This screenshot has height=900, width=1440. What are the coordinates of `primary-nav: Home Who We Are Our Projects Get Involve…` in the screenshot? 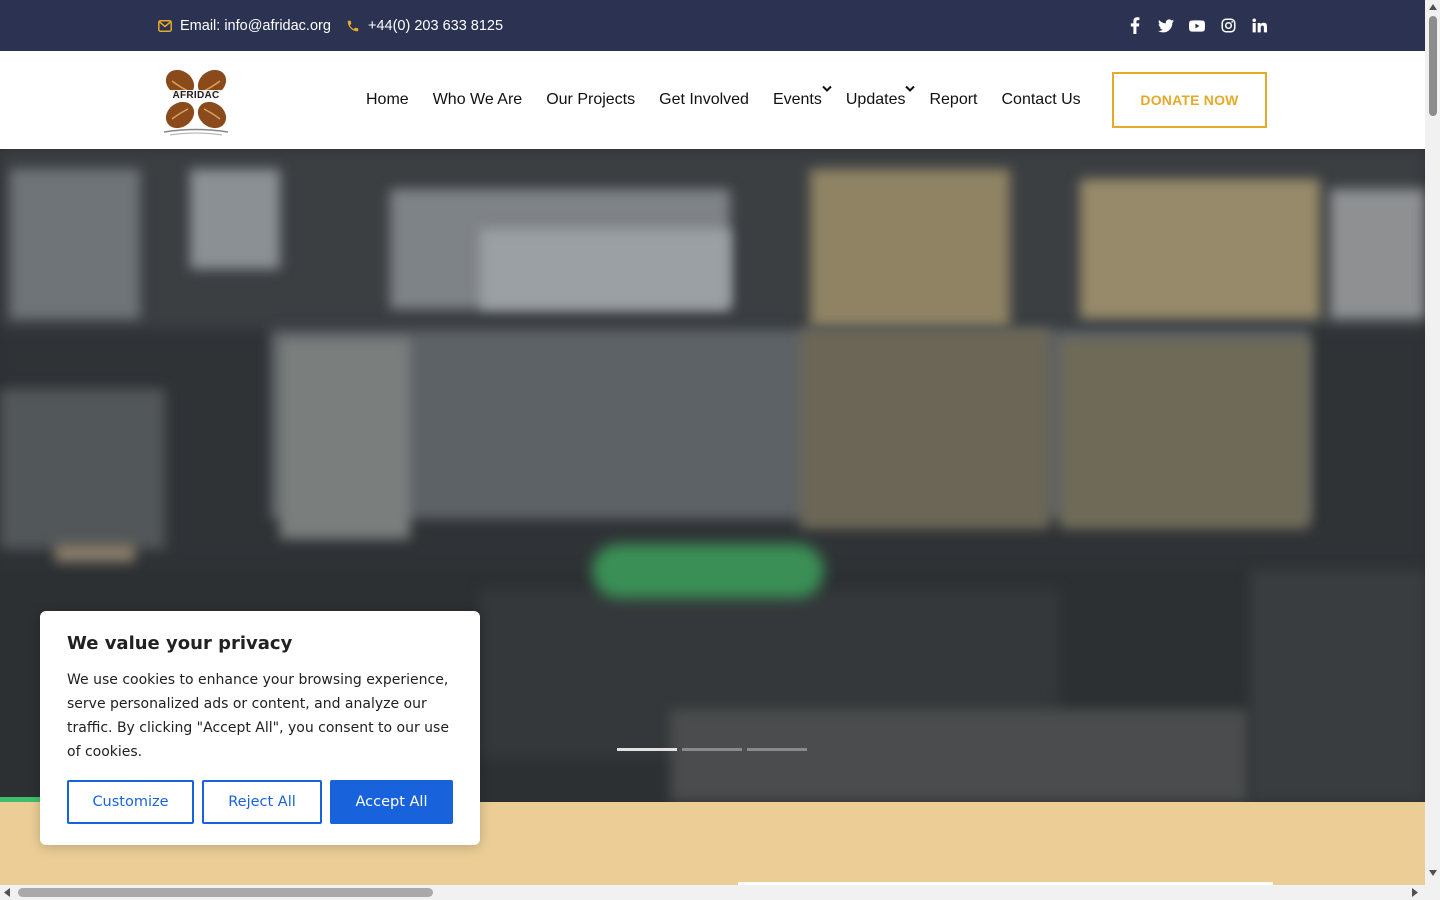 It's located at (735, 100).